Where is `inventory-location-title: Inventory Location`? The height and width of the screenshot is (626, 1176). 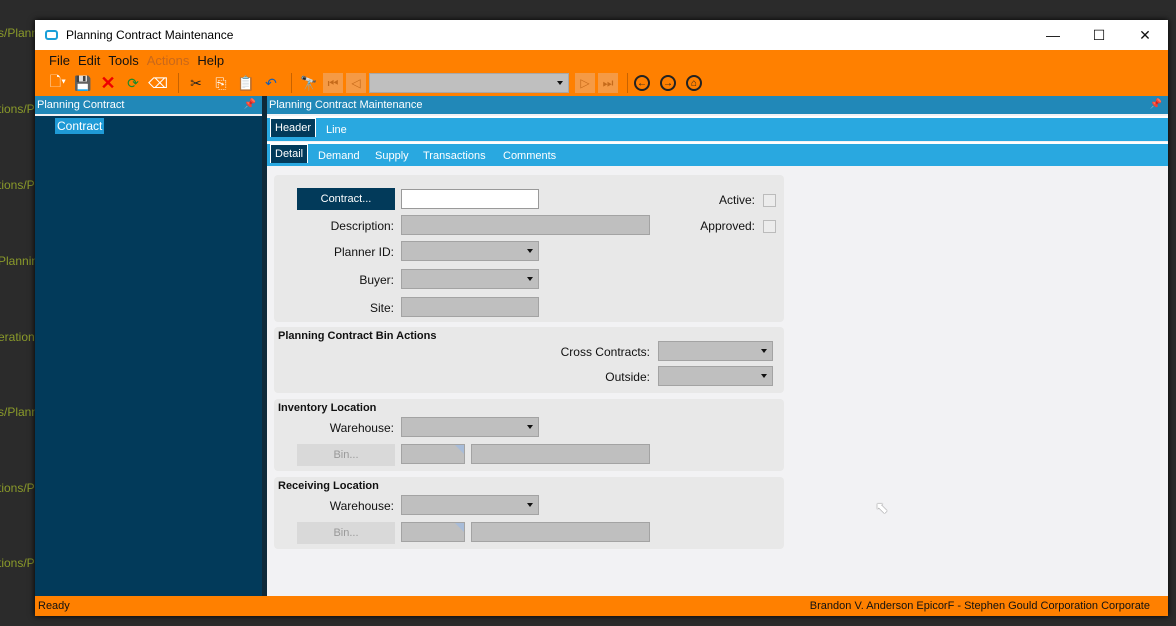
inventory-location-title: Inventory Location is located at coordinates (327, 408).